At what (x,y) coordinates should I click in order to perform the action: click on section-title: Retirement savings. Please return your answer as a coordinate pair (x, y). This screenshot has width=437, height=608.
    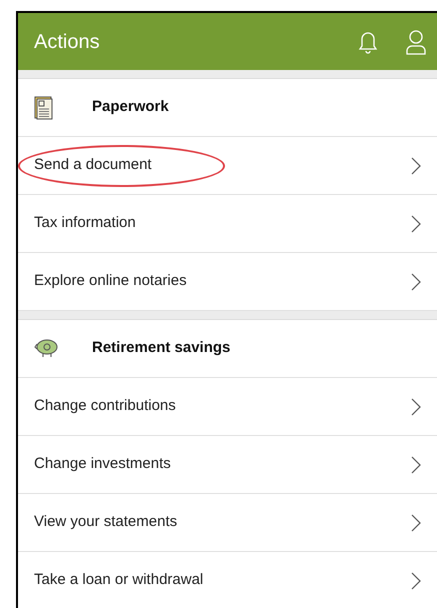
    Looking at the image, I should click on (161, 348).